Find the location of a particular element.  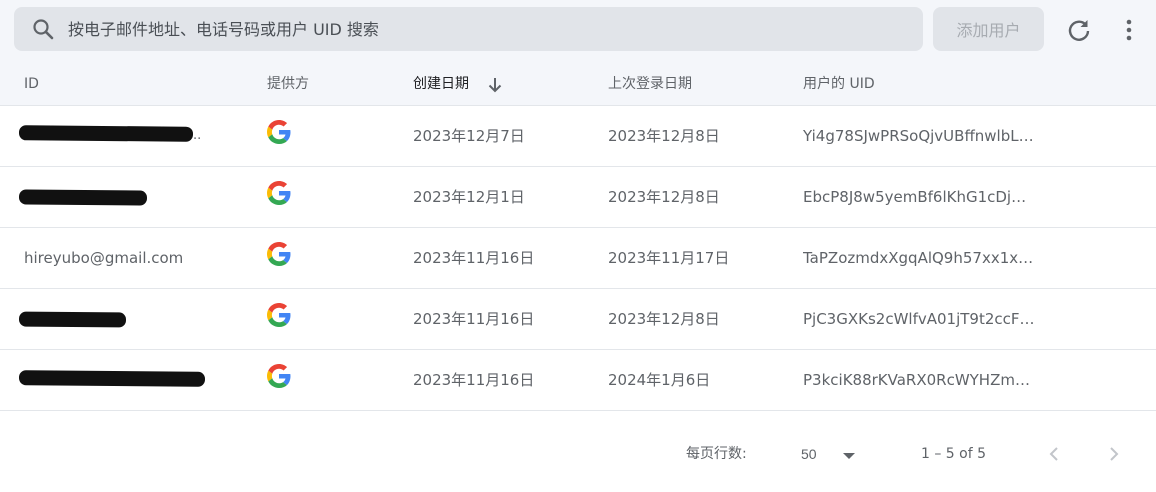

previous-page-button is located at coordinates (1054, 454).